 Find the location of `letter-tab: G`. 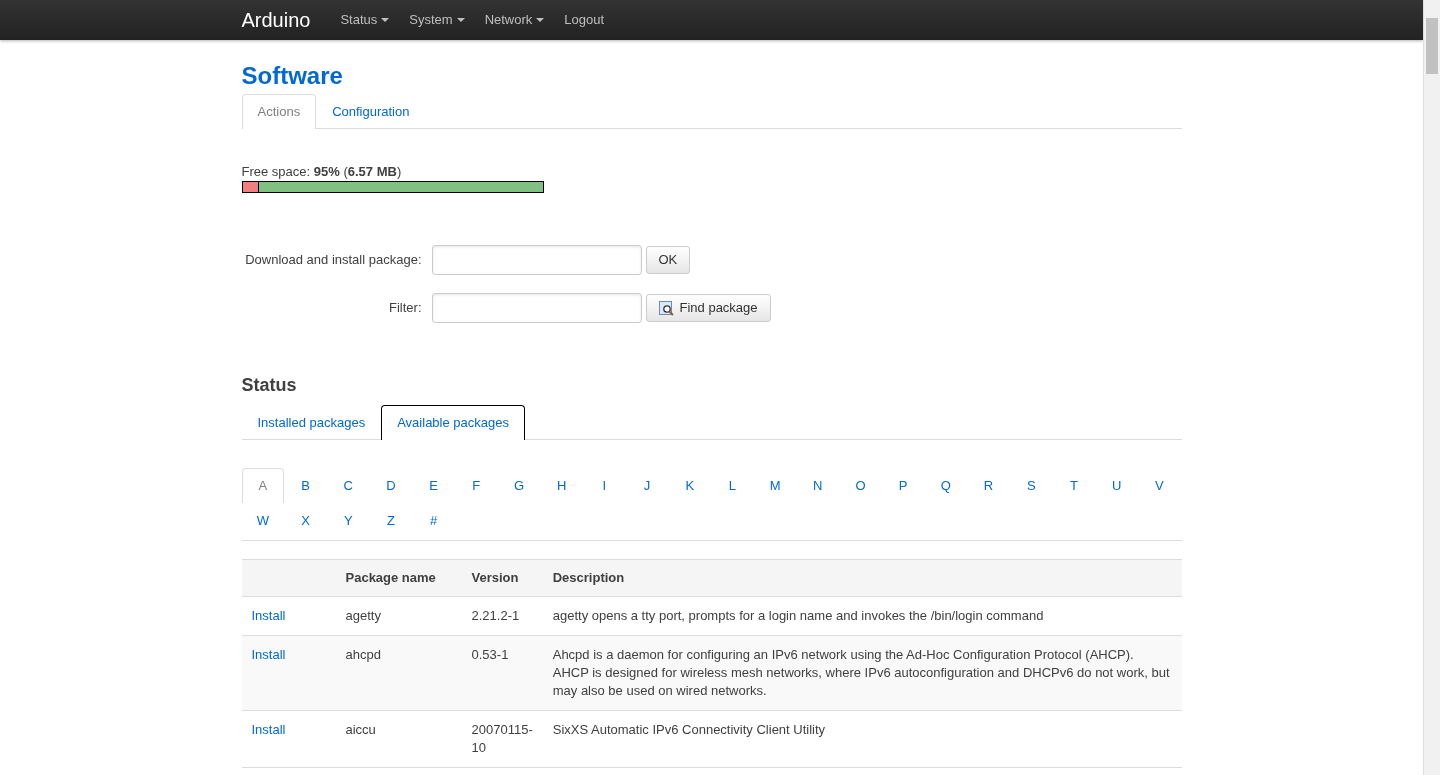

letter-tab: G is located at coordinates (519, 485).